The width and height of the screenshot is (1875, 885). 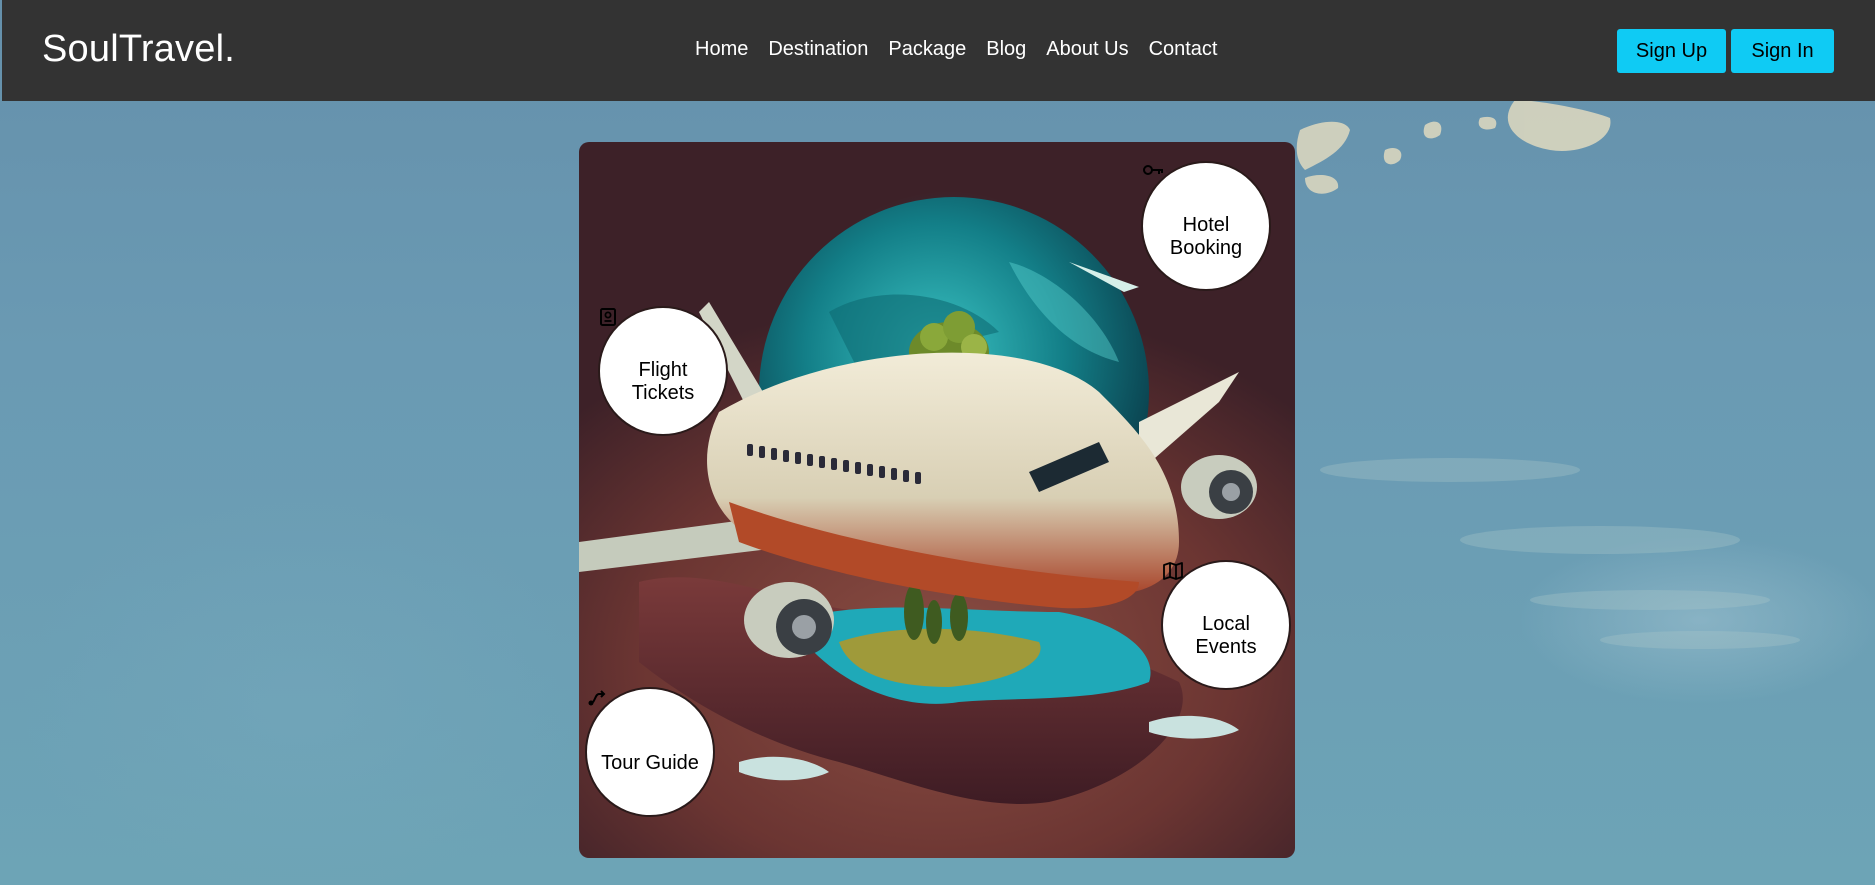 What do you see at coordinates (721, 49) in the screenshot?
I see `nav-home-link: Home` at bounding box center [721, 49].